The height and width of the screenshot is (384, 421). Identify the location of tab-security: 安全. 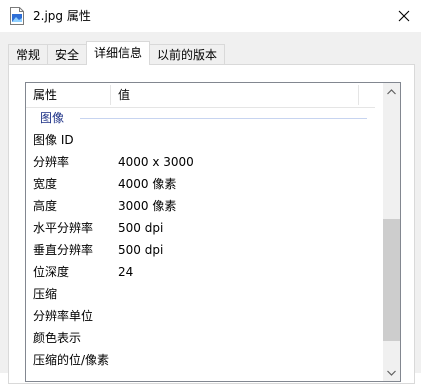
(67, 54).